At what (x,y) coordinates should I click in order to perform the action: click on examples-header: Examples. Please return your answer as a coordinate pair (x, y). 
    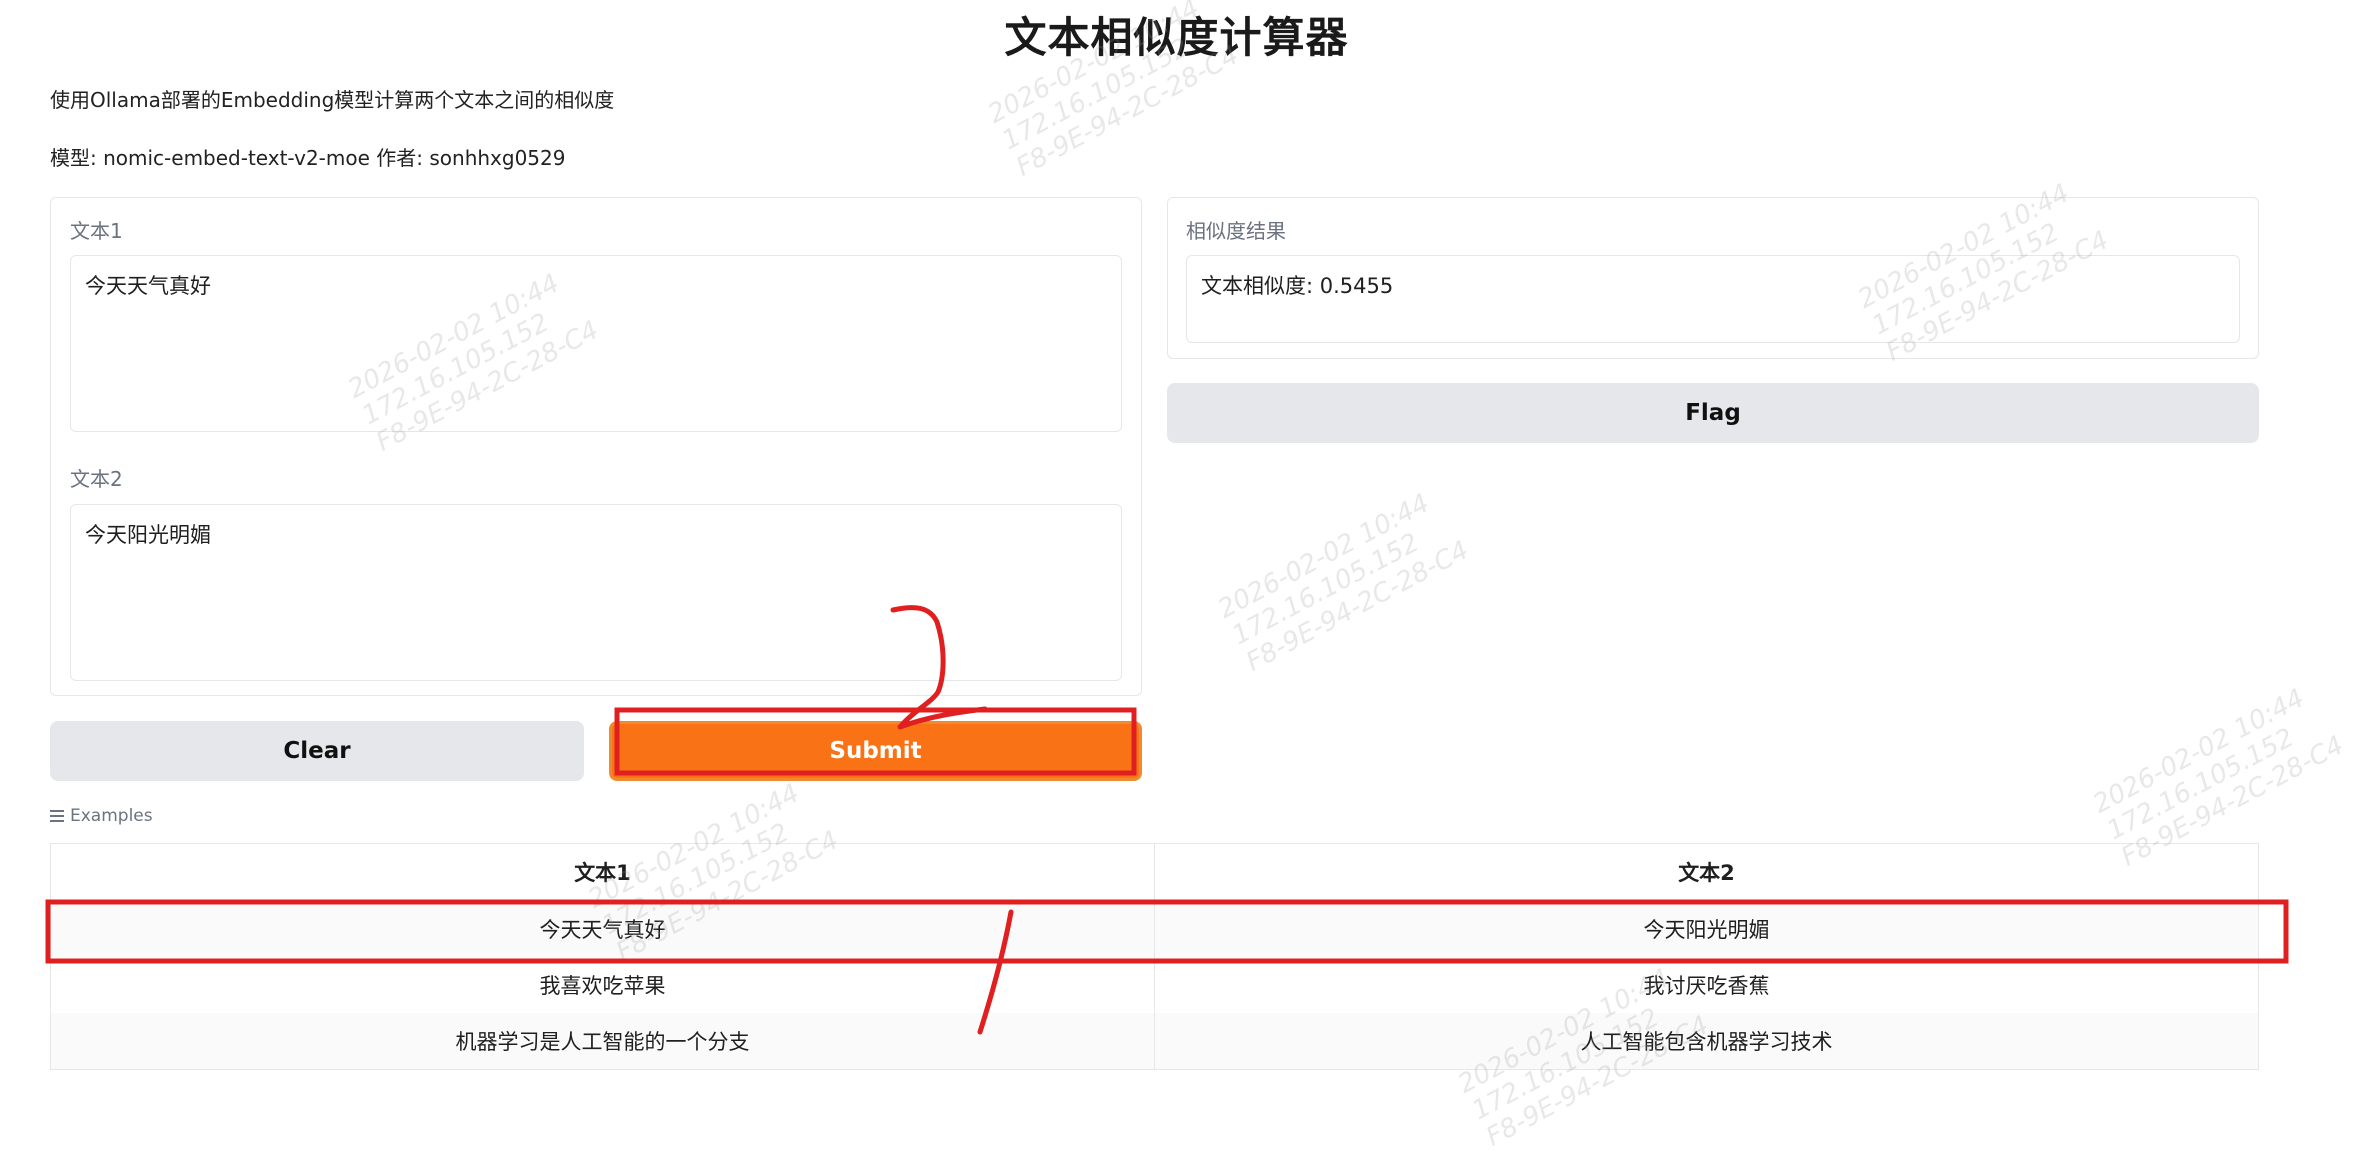
    Looking at the image, I should click on (101, 816).